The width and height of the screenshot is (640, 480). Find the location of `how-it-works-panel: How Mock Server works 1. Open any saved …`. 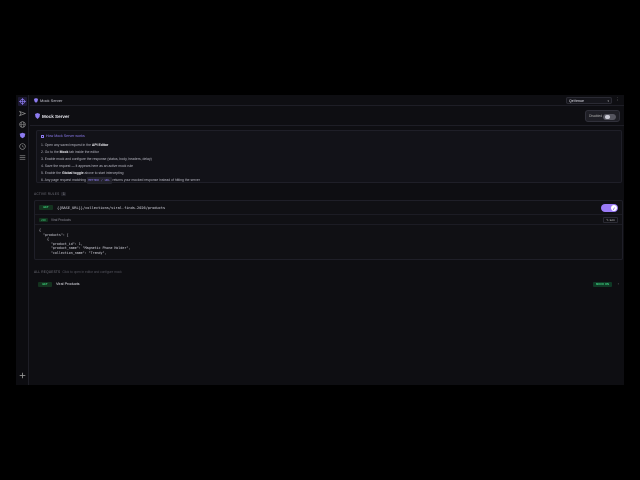

how-it-works-panel: How Mock Server works 1. Open any saved … is located at coordinates (329, 157).